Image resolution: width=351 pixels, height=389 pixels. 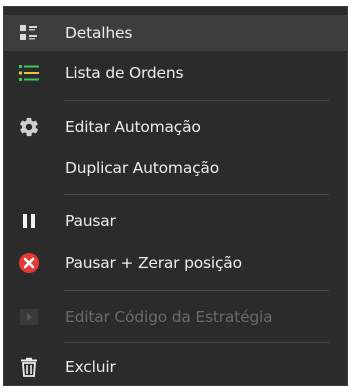 I want to click on menu-item-label: Duplicar Automação, so click(x=142, y=168).